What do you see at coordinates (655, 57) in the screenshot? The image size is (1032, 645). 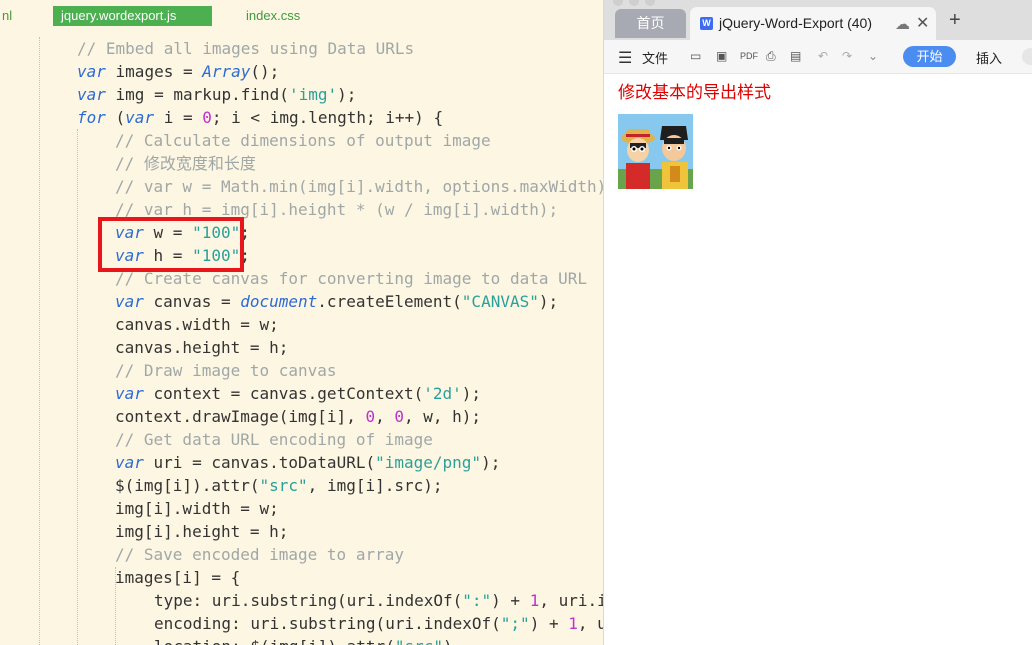 I see `file-menu: 文件` at bounding box center [655, 57].